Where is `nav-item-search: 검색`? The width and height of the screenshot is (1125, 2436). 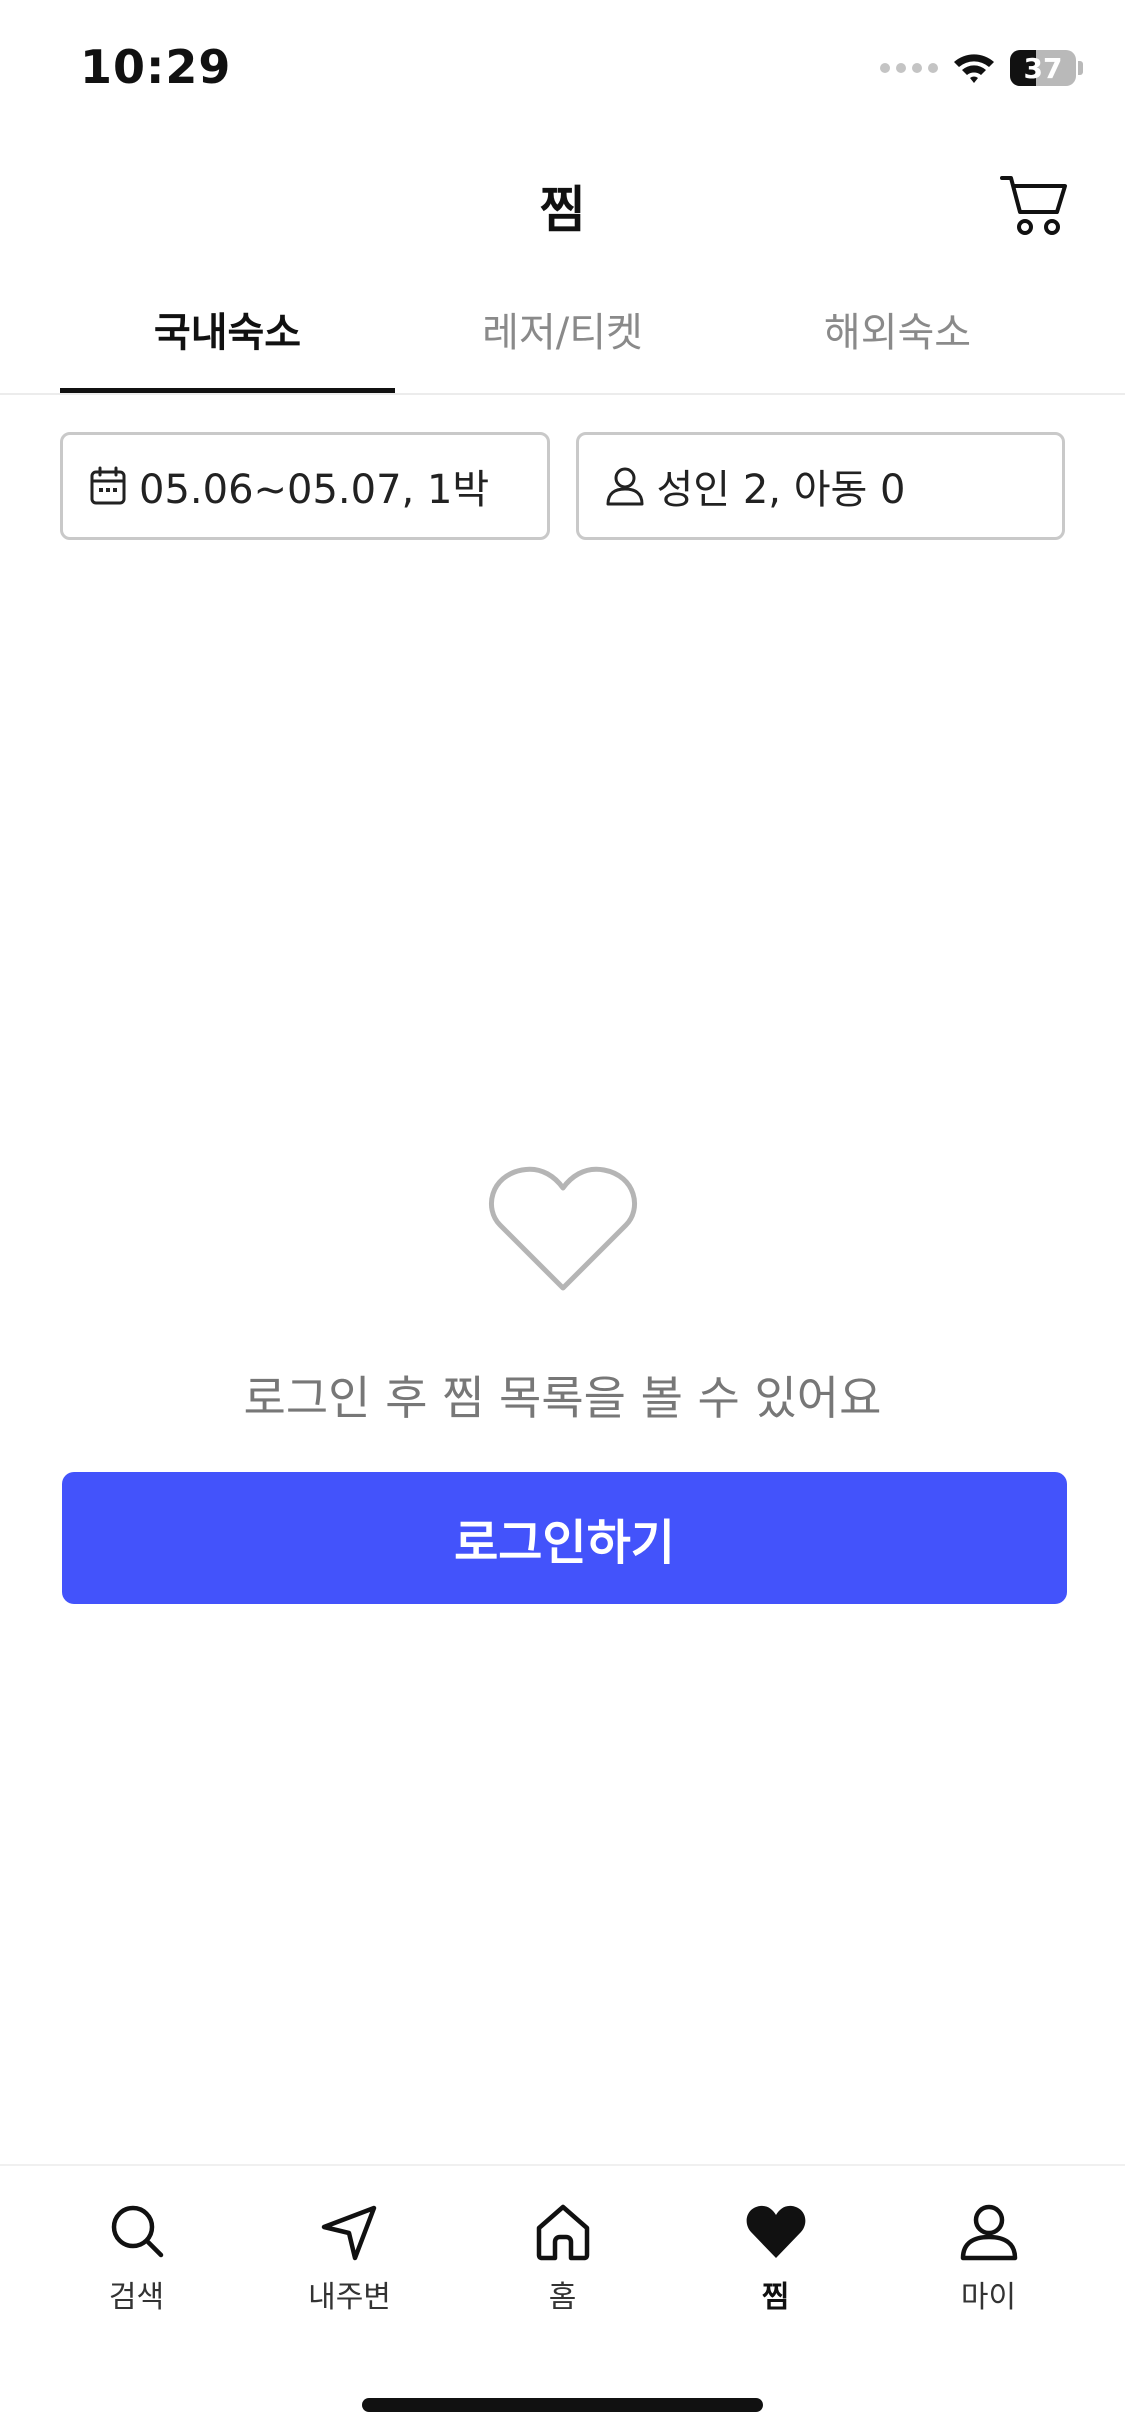 nav-item-search: 검색 is located at coordinates (136, 2241).